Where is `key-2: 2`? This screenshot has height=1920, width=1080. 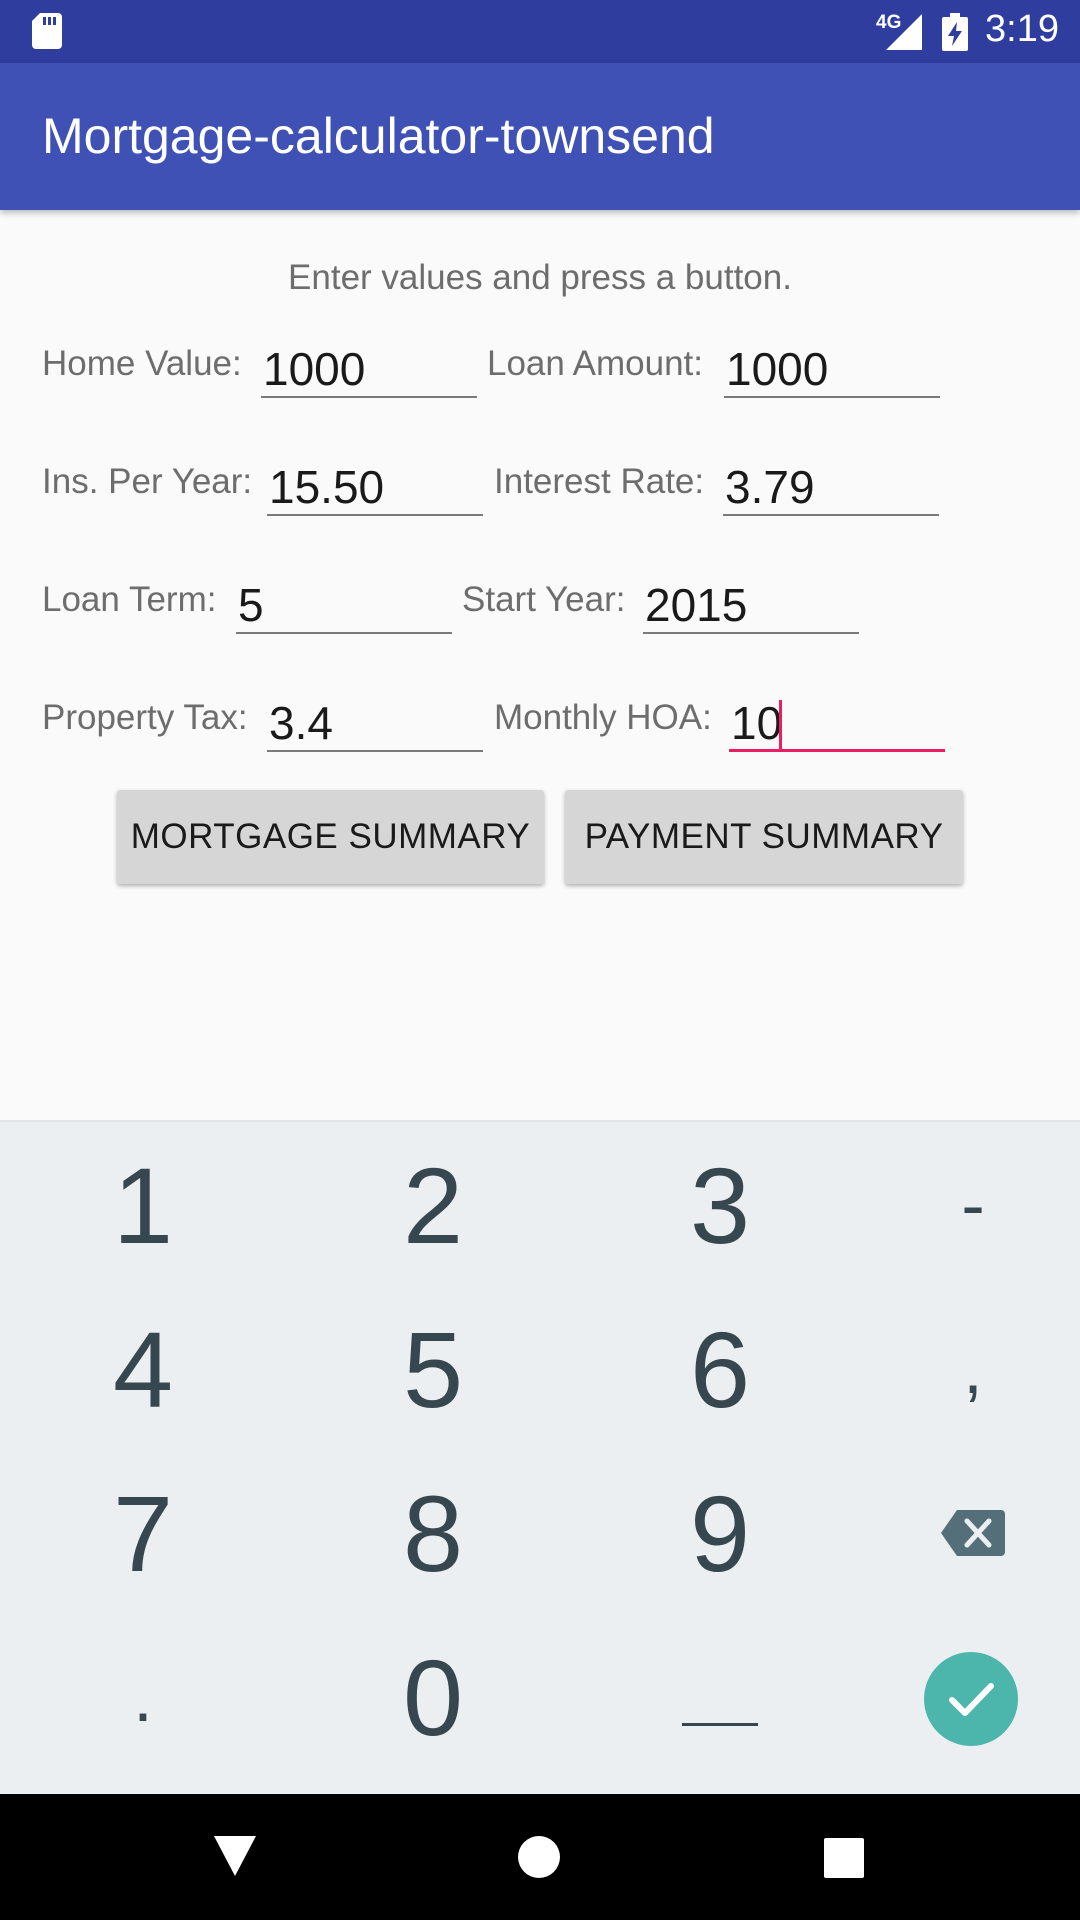 key-2: 2 is located at coordinates (433, 1205).